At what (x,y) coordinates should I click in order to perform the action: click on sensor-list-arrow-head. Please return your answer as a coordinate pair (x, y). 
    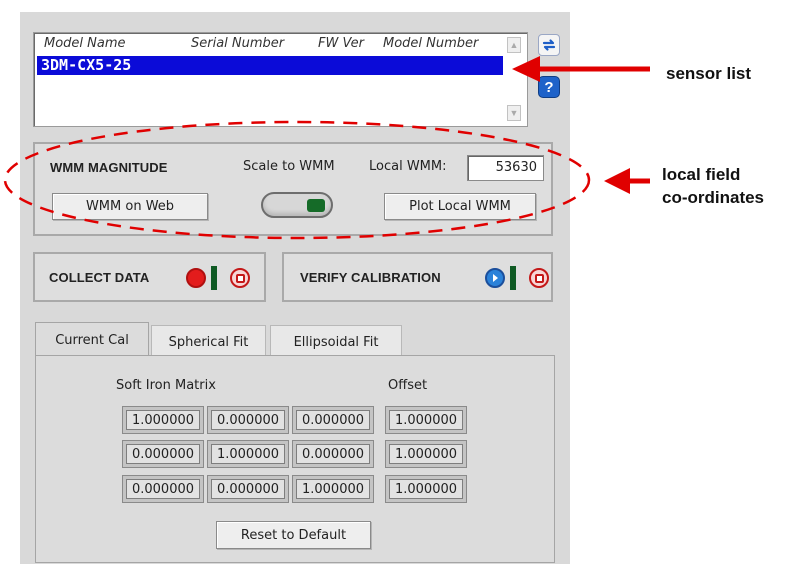
    Looking at the image, I should click on (526, 69).